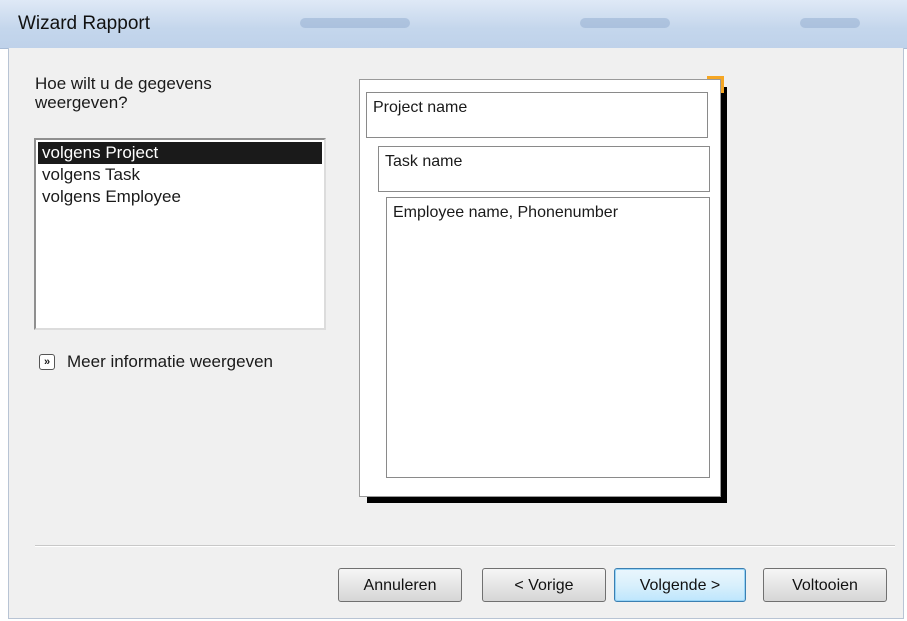  What do you see at coordinates (181, 197) in the screenshot?
I see `list-item-employee: volgens Employee` at bounding box center [181, 197].